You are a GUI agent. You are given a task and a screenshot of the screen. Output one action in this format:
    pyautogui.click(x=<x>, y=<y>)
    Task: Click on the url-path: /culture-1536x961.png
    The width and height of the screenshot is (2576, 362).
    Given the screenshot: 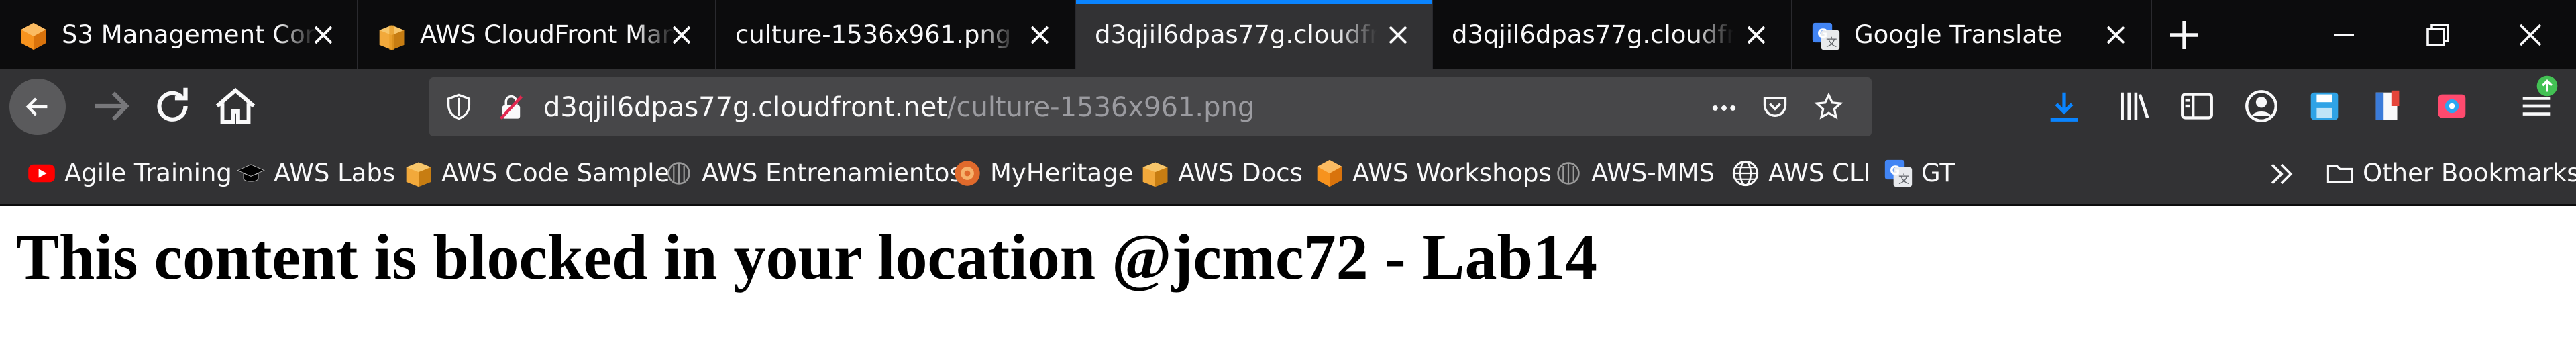 What is the action you would take?
    pyautogui.click(x=1101, y=108)
    